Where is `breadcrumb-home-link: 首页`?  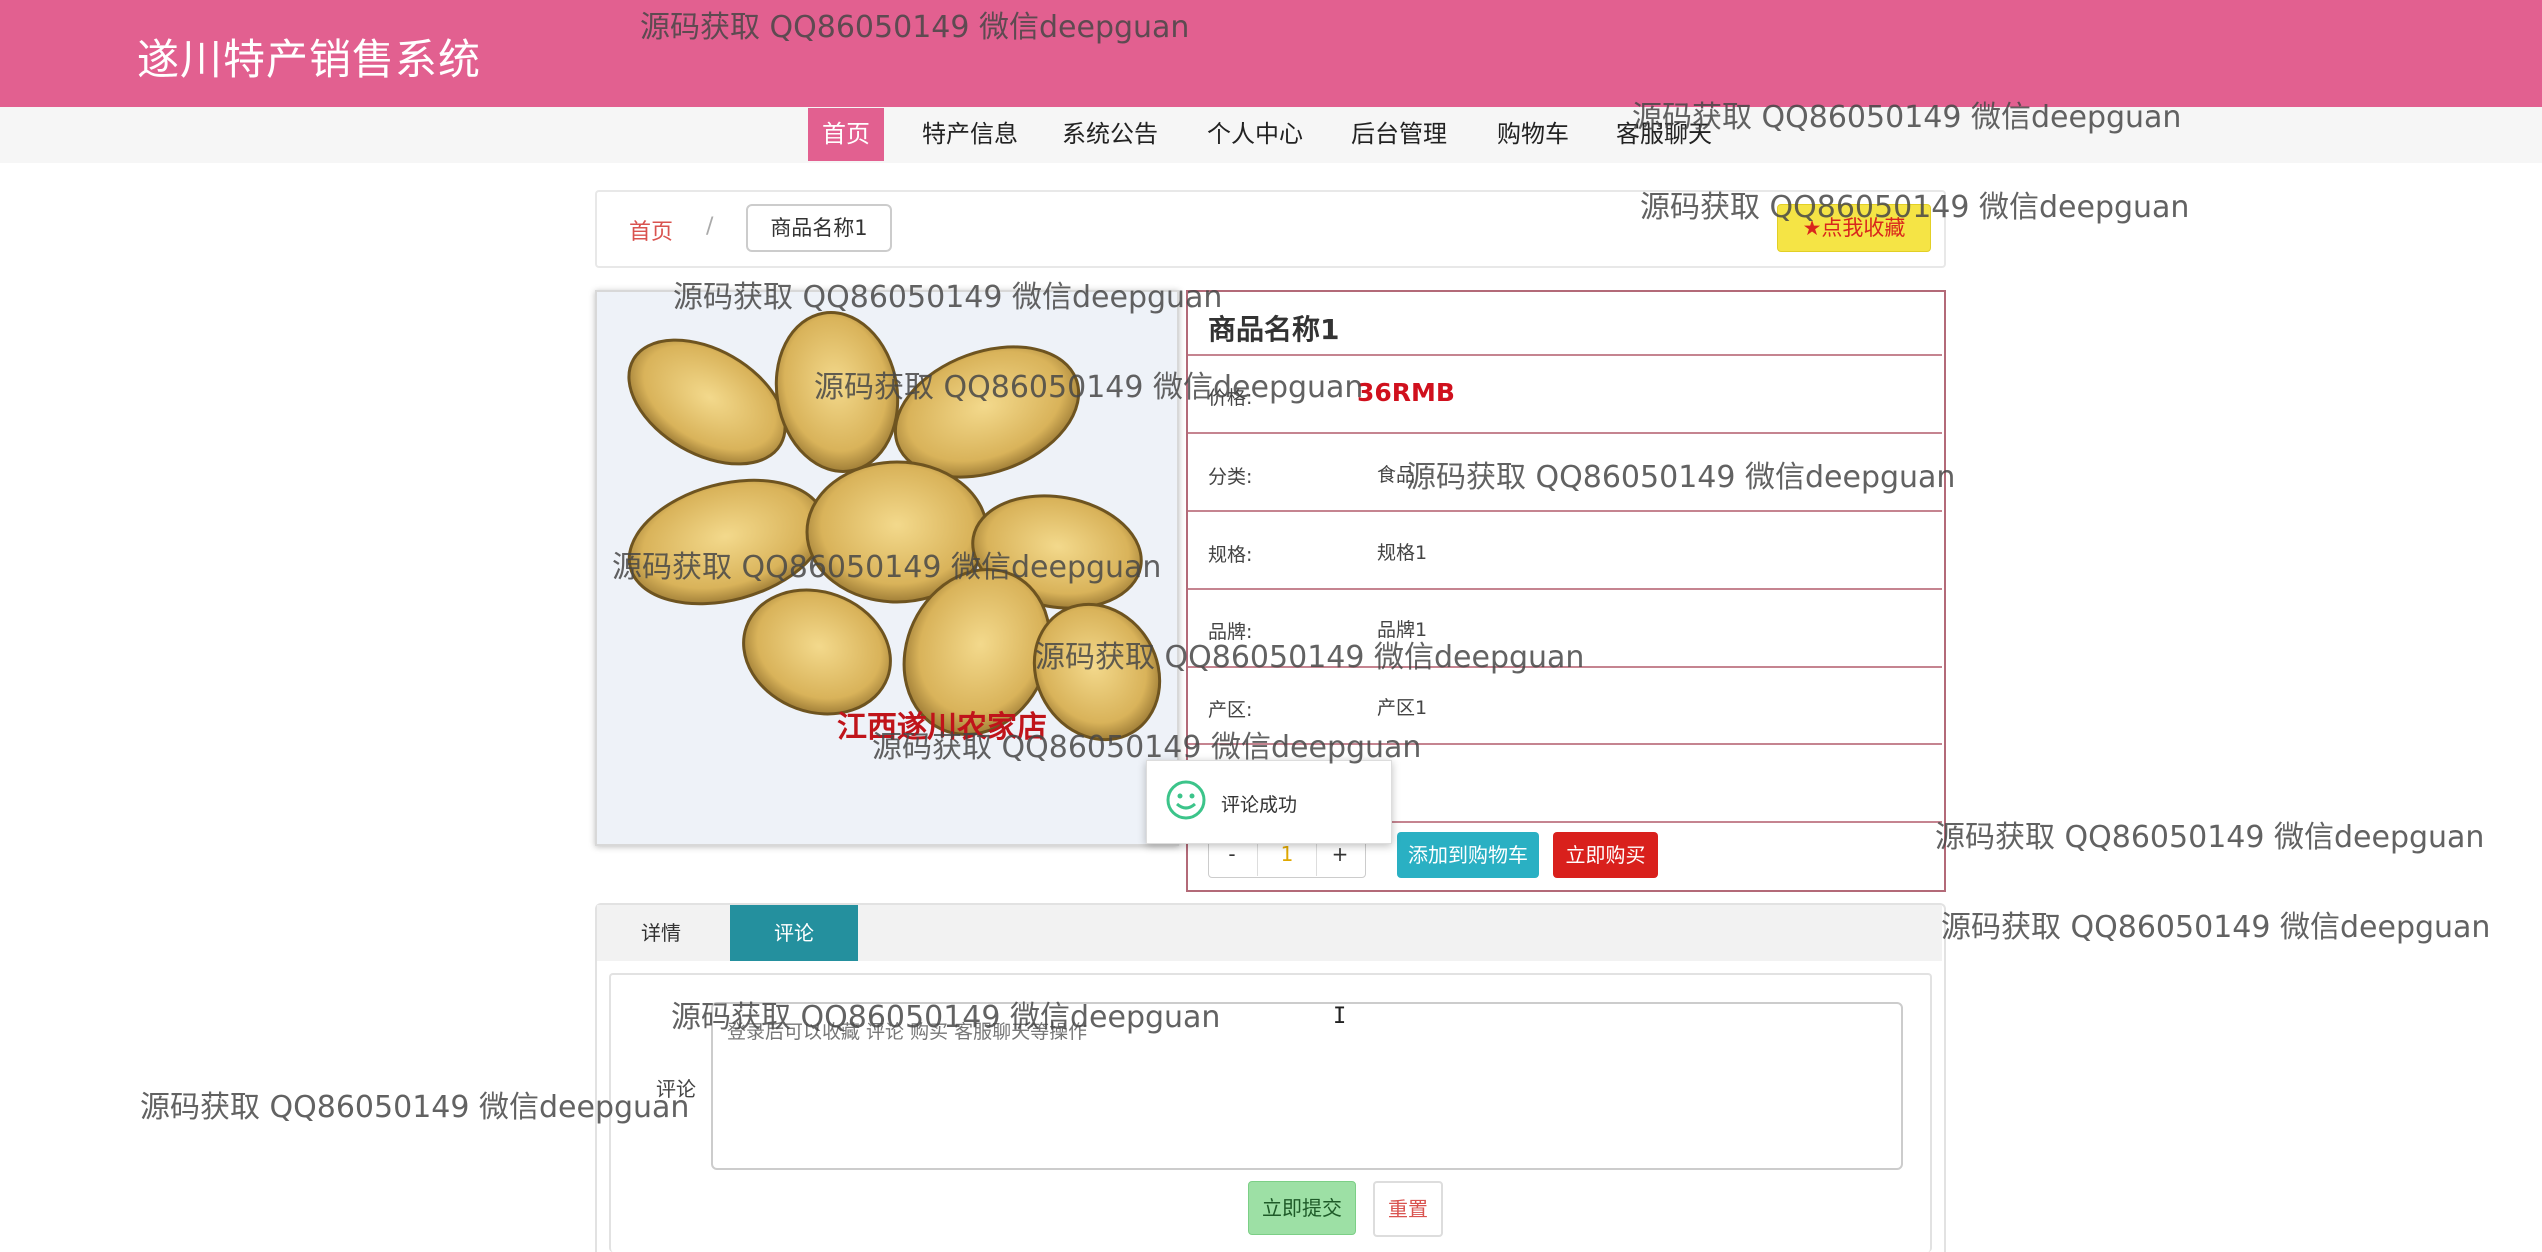 breadcrumb-home-link: 首页 is located at coordinates (651, 230).